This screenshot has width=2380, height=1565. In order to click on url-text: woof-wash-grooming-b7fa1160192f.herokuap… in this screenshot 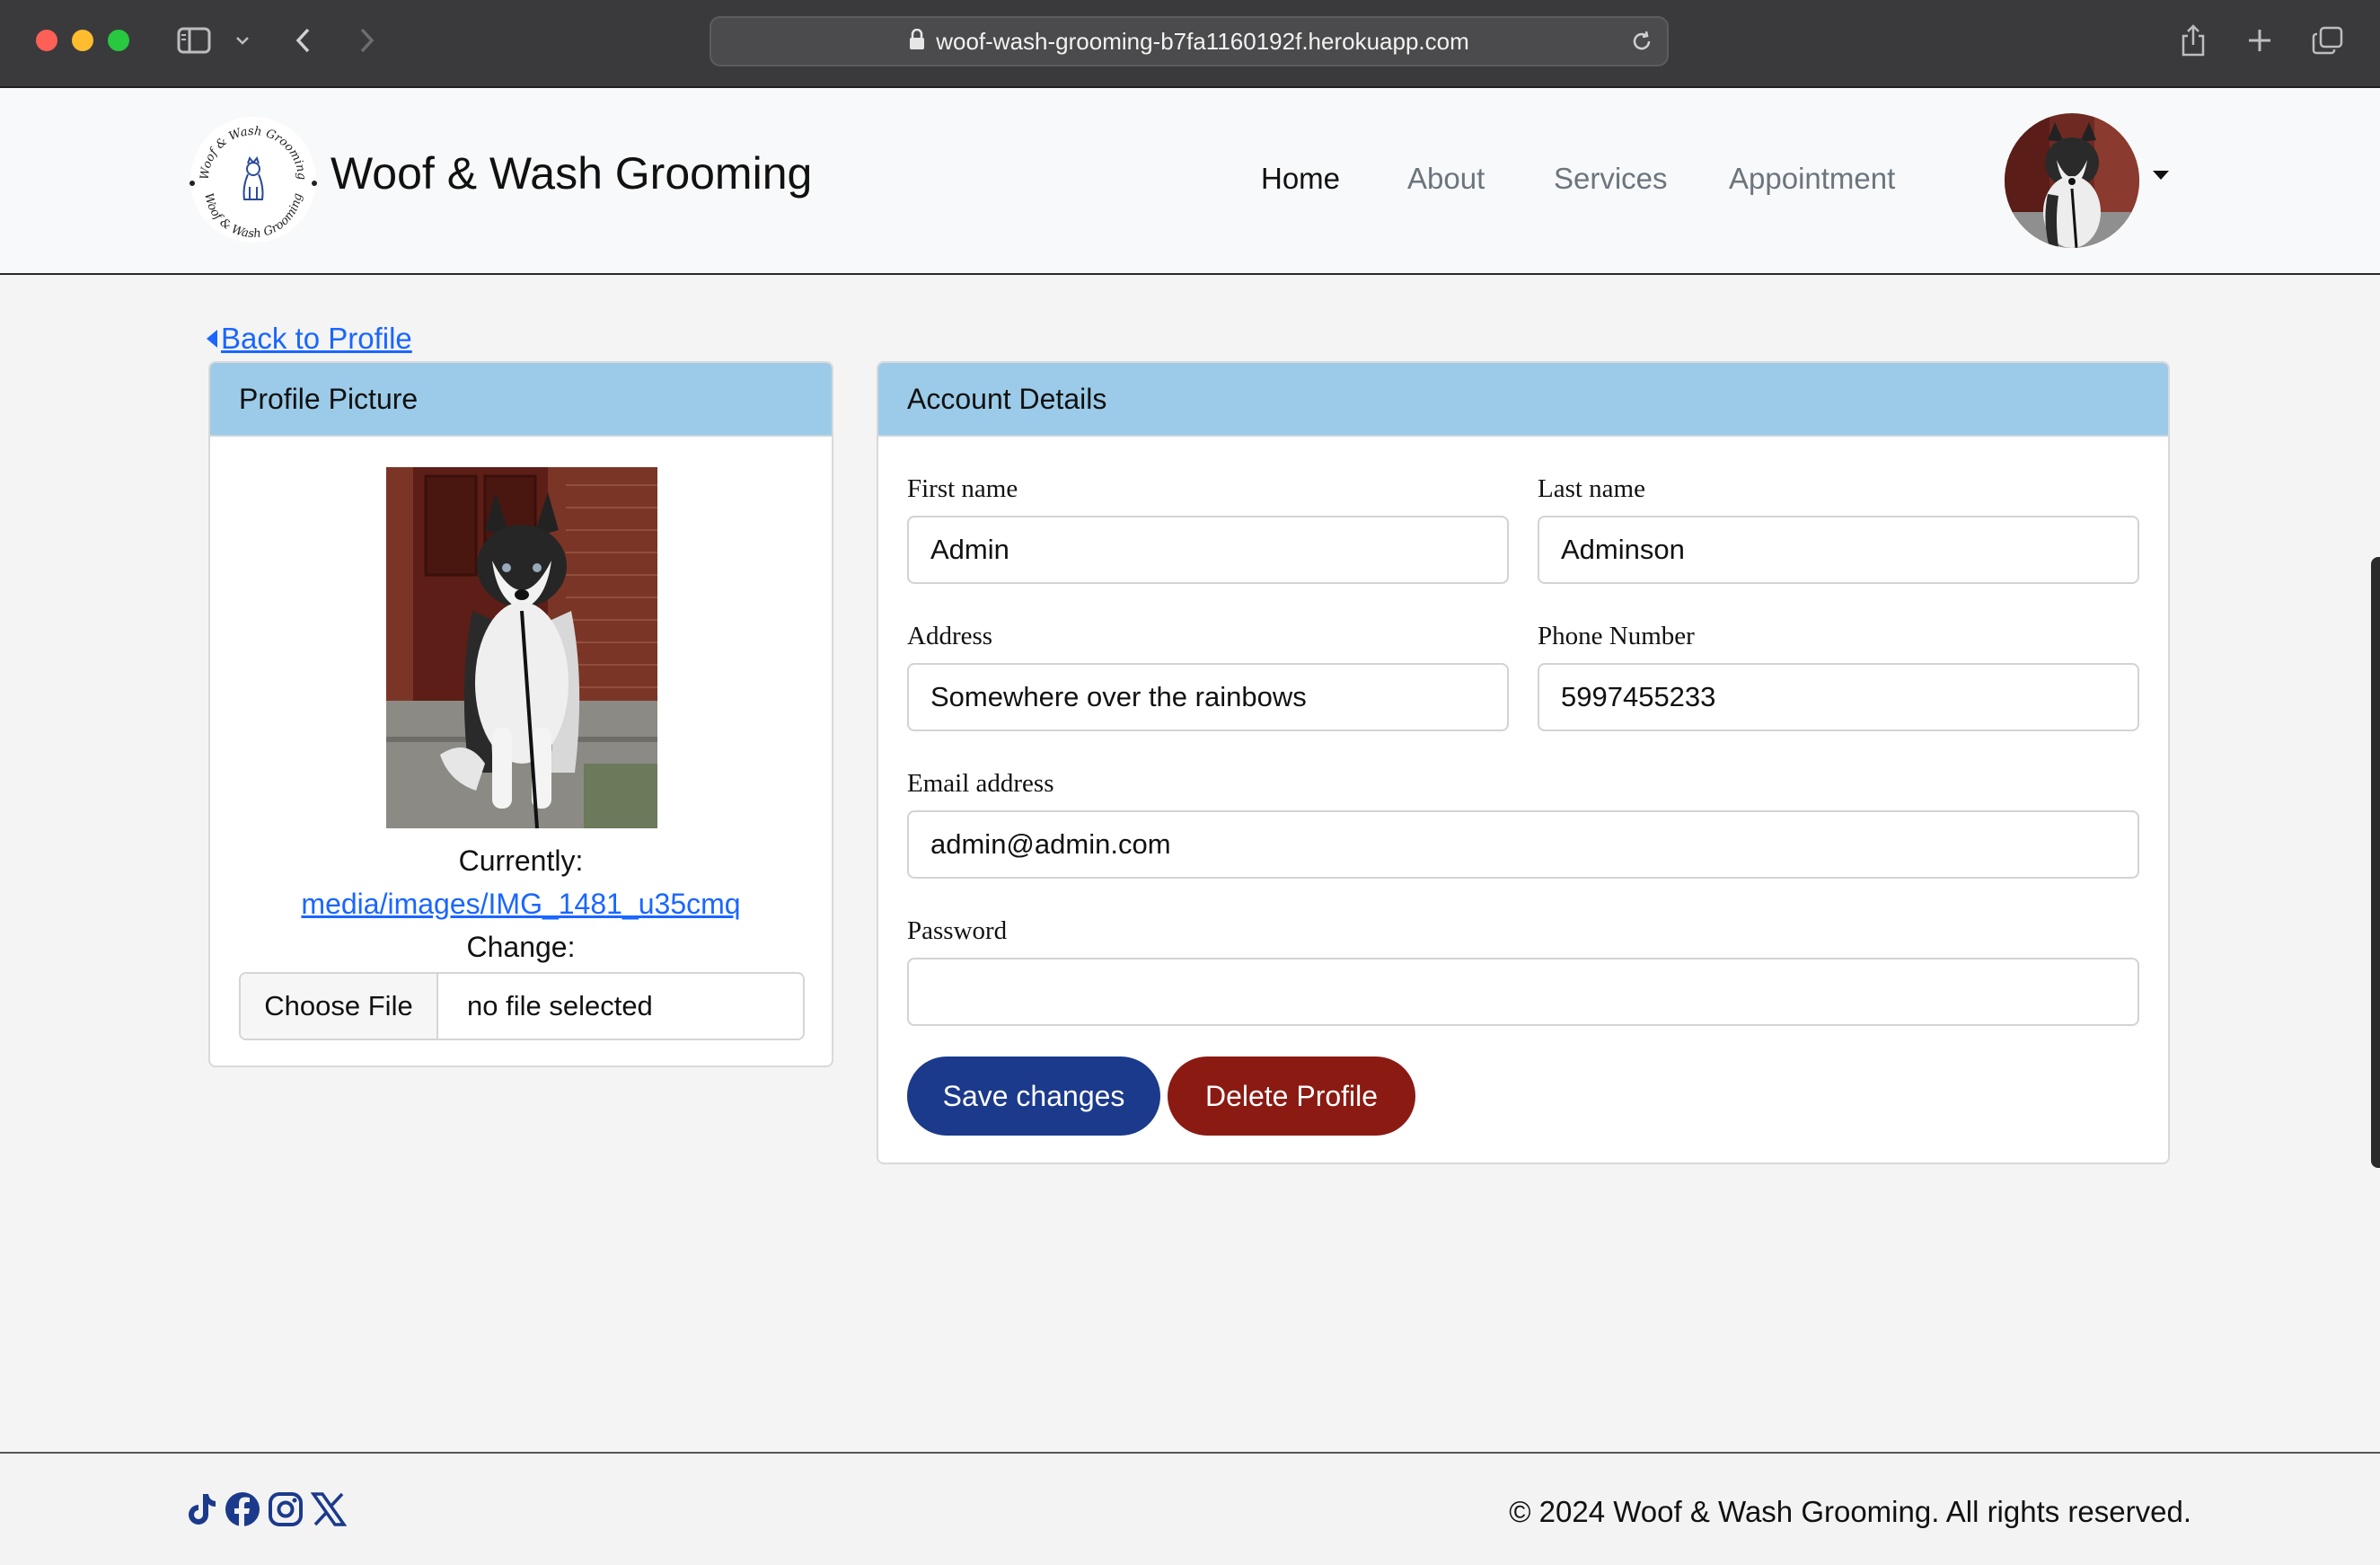, I will do `click(1202, 41)`.